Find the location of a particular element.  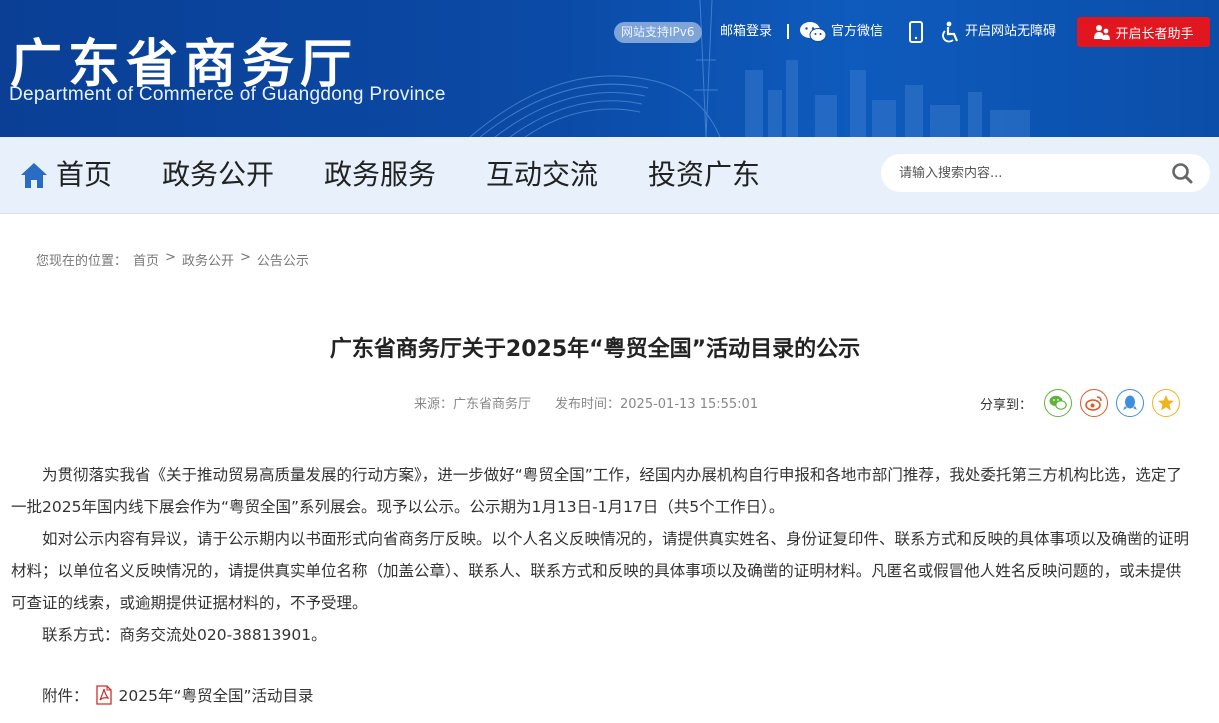

share-weibo-button is located at coordinates (1094, 403).